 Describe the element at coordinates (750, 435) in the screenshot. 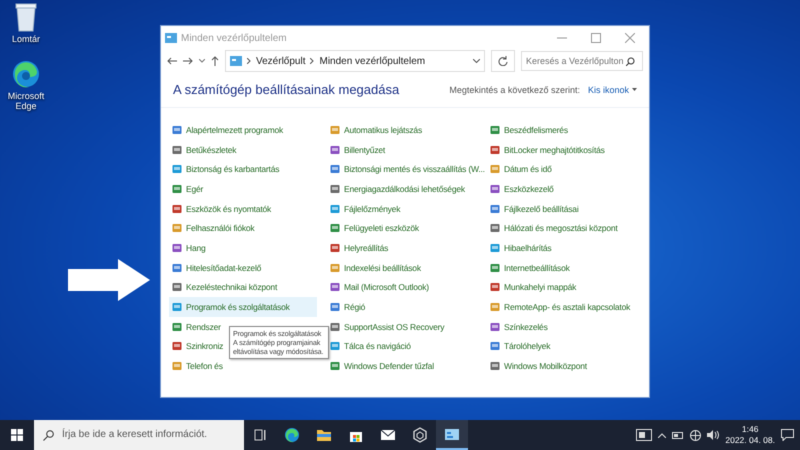

I see `clock: 1:46 2022. 04. 08.` at that location.